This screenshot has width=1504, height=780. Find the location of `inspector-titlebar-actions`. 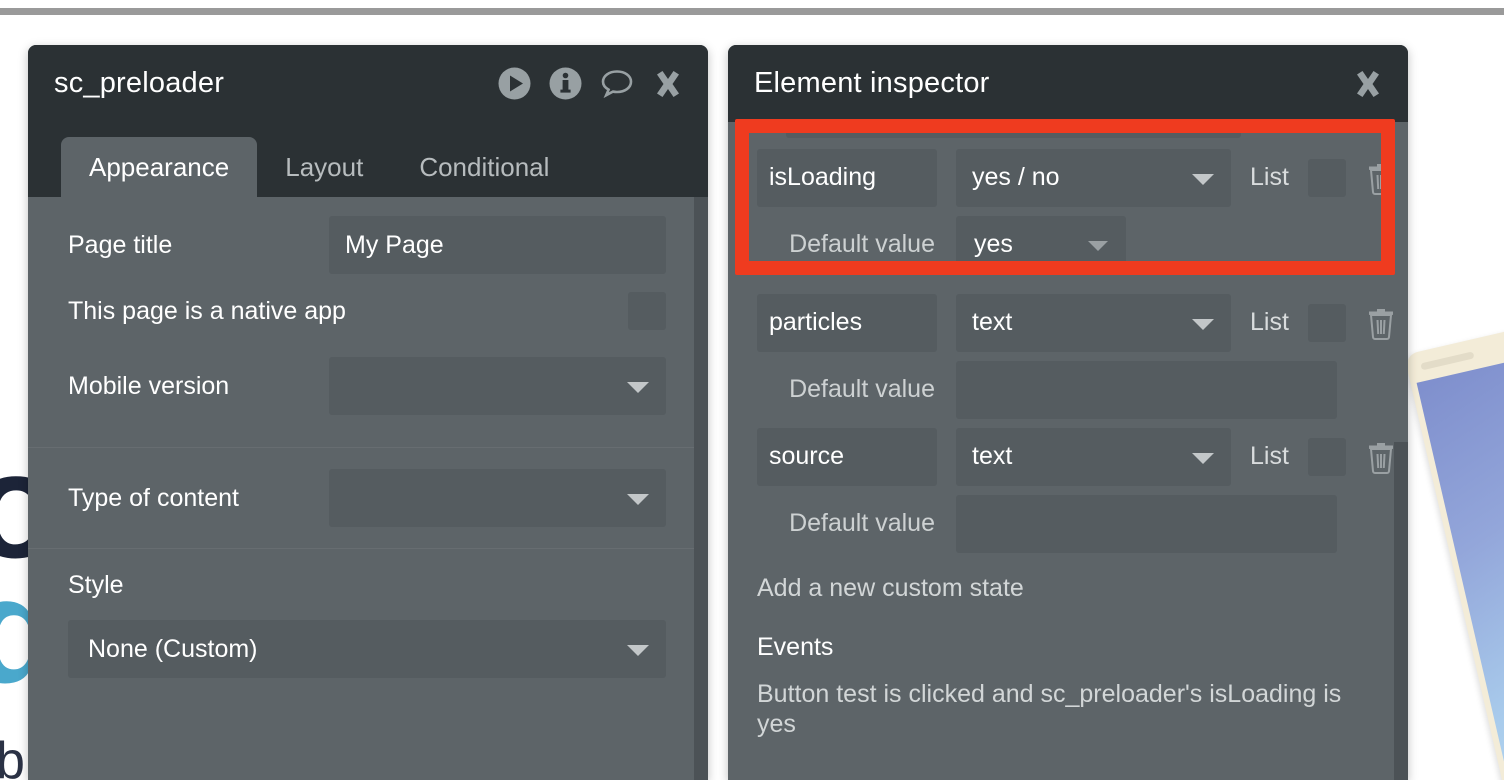

inspector-titlebar-actions is located at coordinates (1368, 84).